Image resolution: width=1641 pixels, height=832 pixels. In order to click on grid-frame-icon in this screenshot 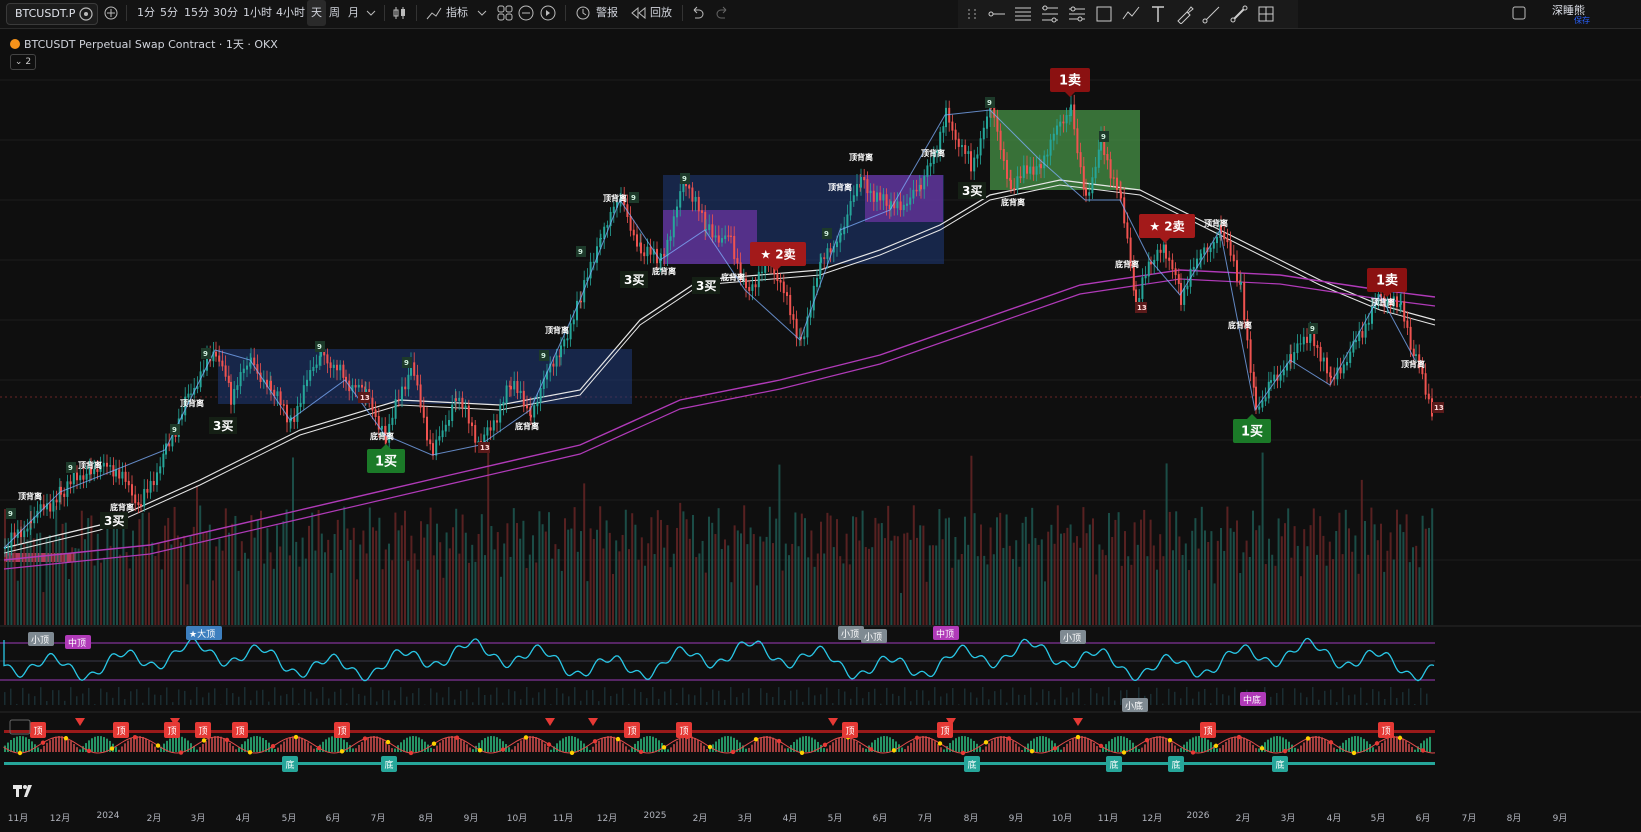, I will do `click(1266, 14)`.